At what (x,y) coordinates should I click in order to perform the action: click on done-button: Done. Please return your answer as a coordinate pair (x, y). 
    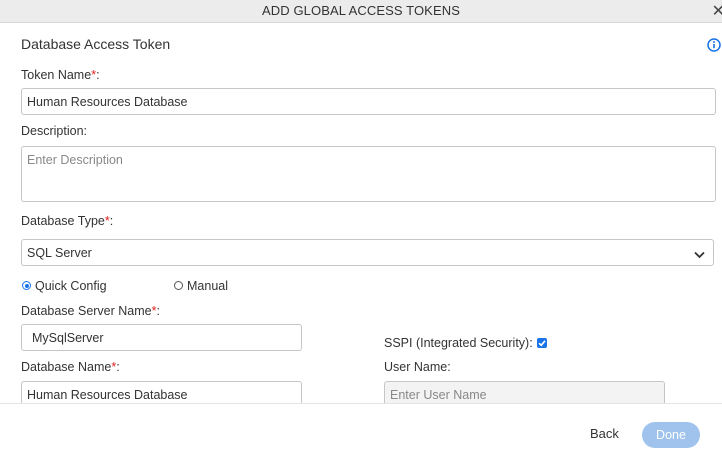
    Looking at the image, I should click on (671, 435).